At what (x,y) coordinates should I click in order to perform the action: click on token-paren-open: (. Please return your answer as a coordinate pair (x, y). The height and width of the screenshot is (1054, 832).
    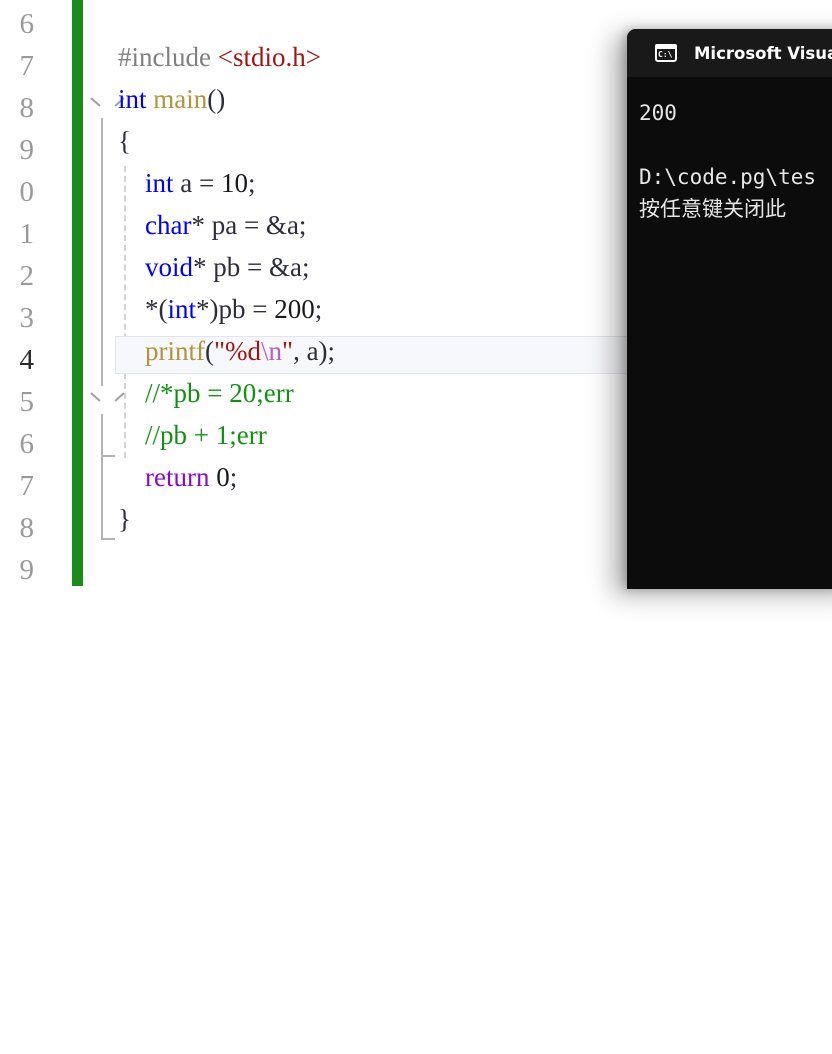
    Looking at the image, I should click on (209, 351).